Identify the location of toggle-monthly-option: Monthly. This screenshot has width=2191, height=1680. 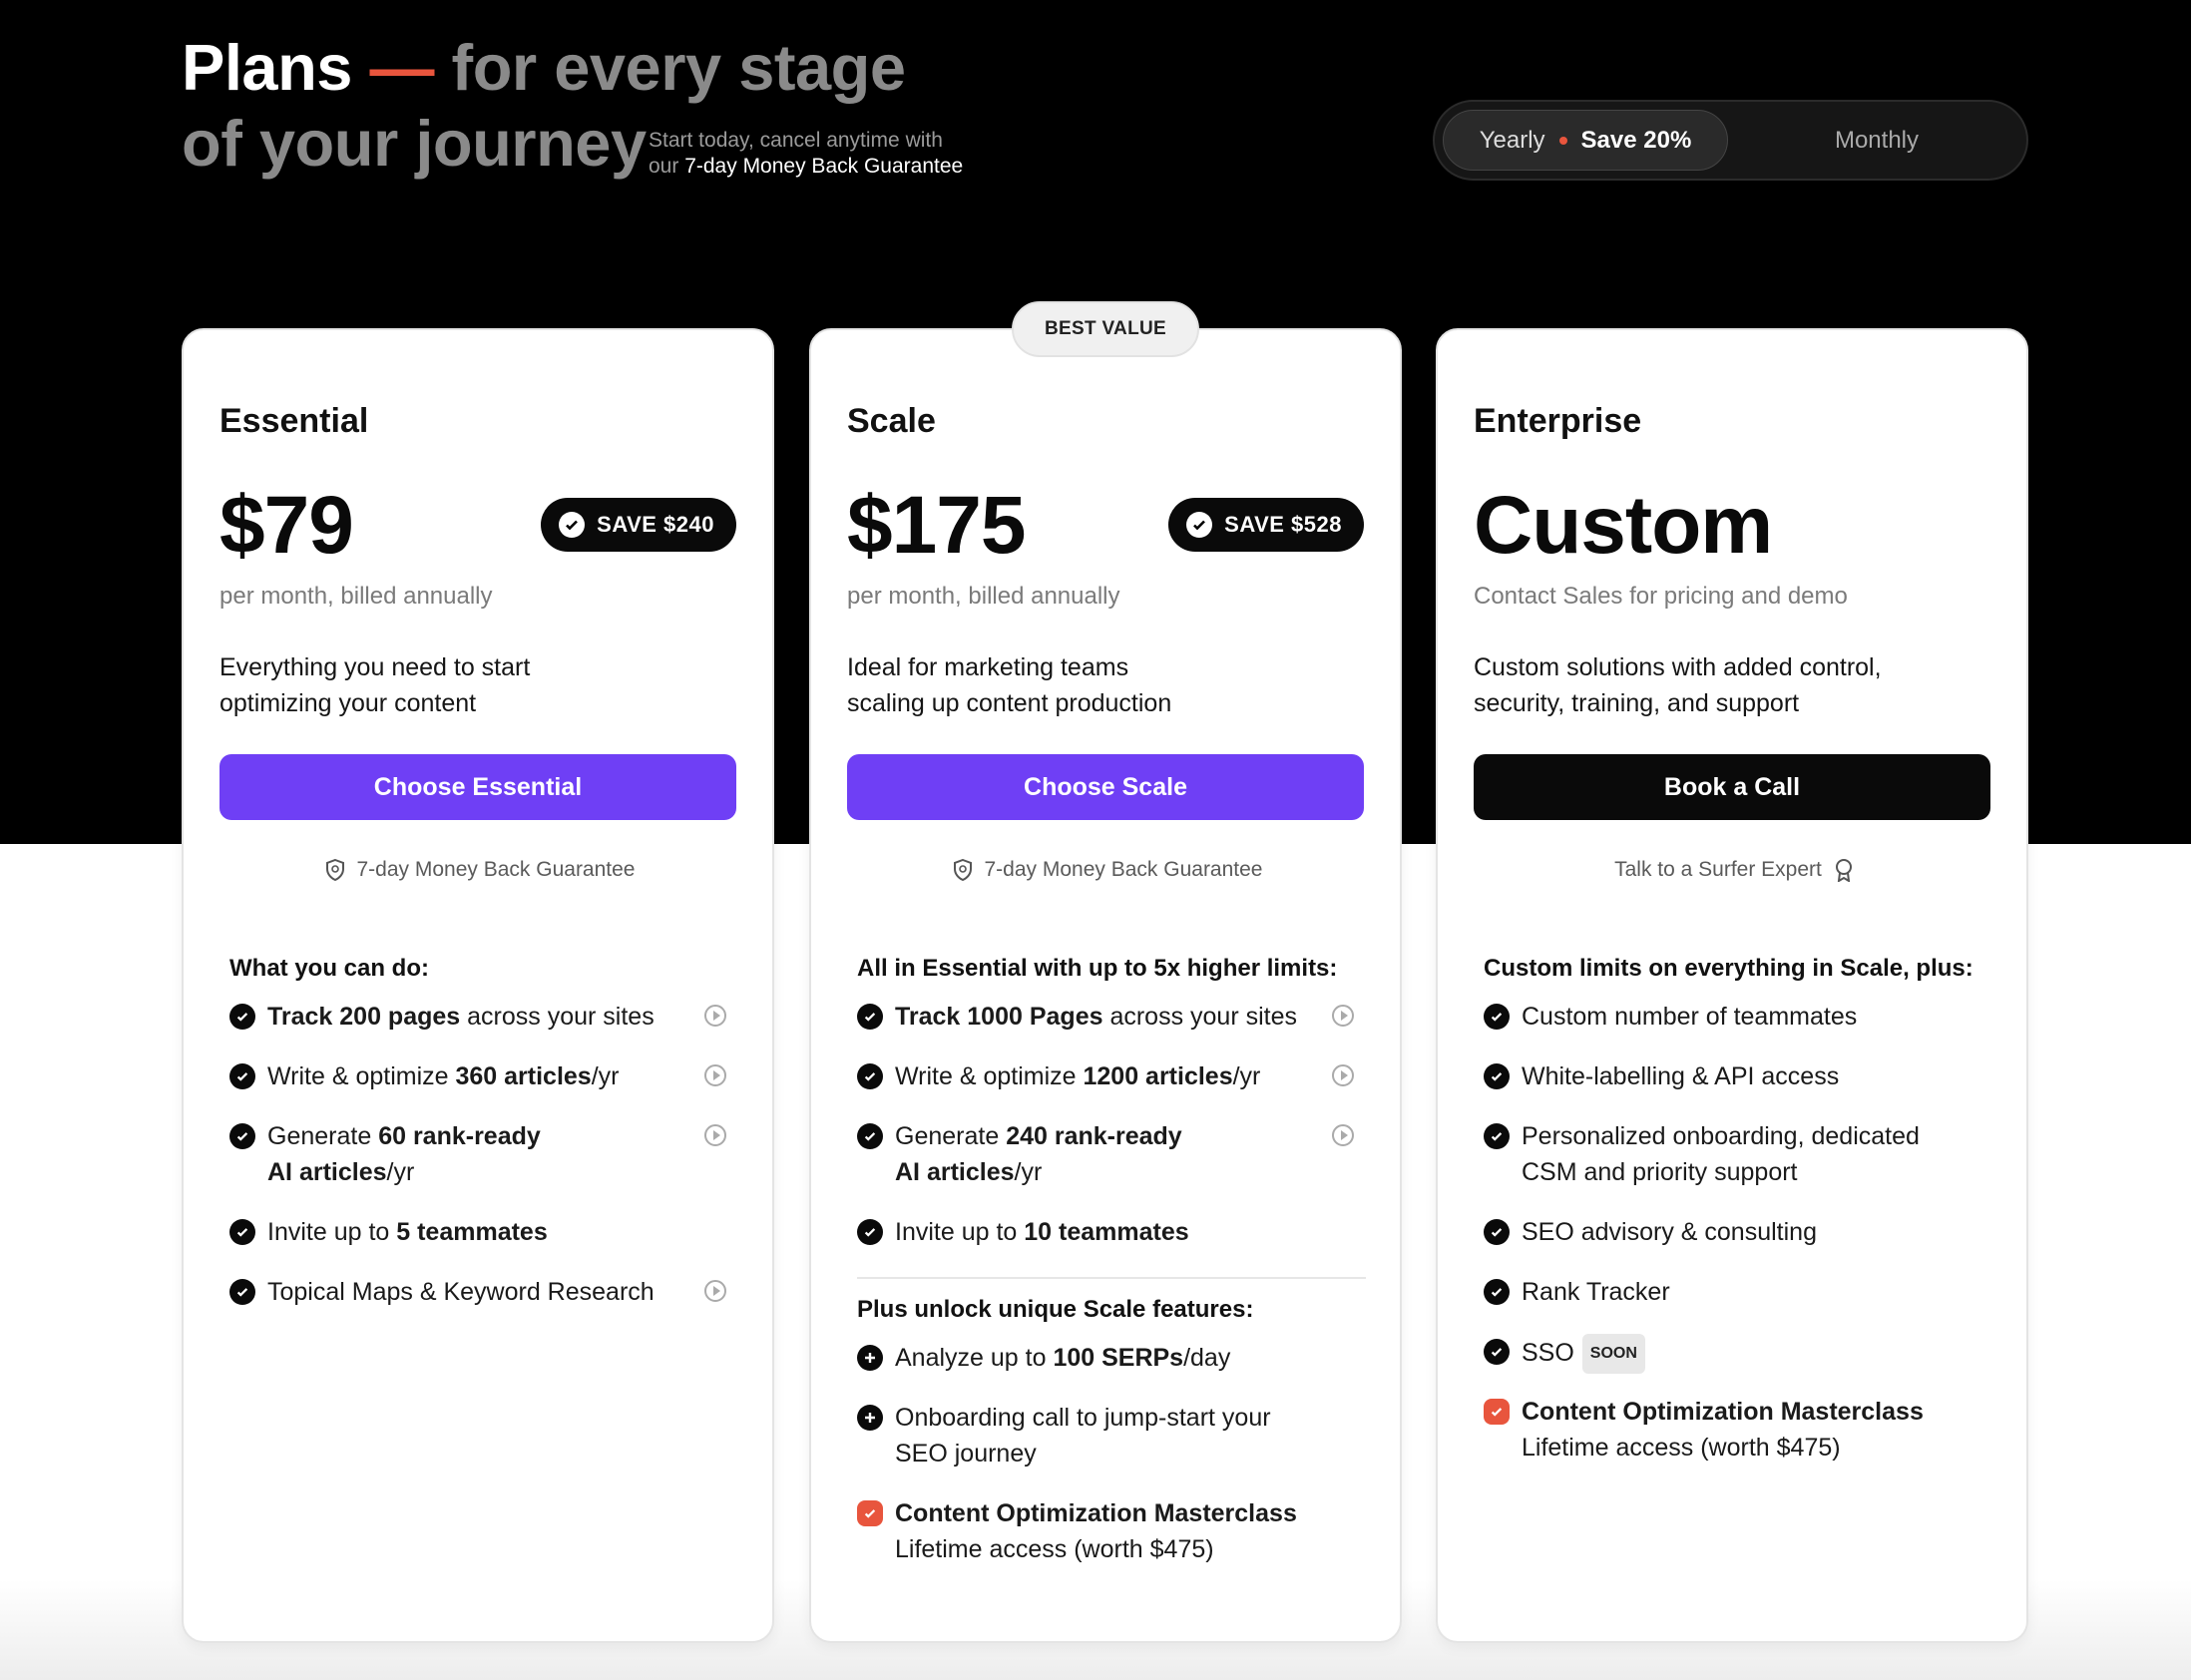
(1877, 140).